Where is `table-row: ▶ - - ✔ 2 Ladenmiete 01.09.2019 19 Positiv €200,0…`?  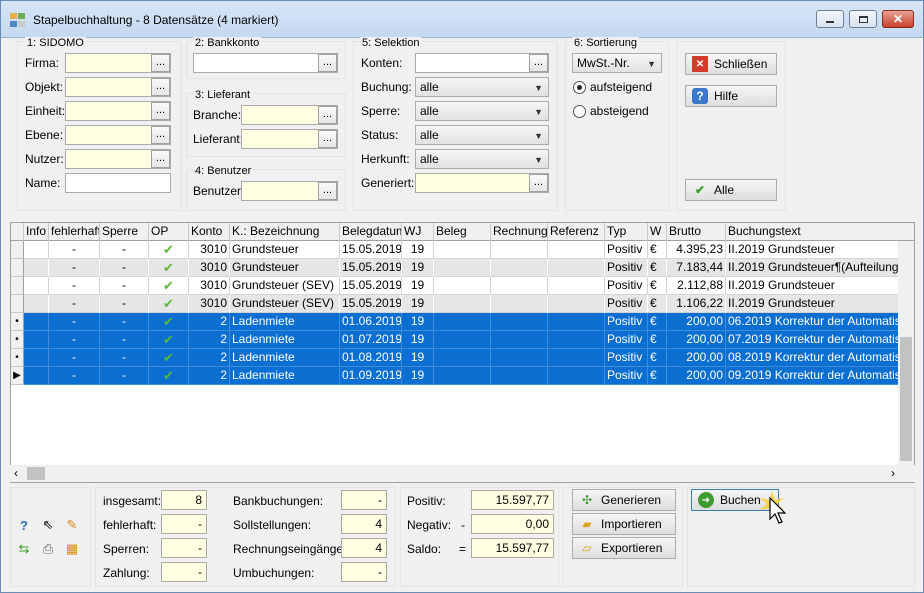
table-row: ▶ - - ✔ 2 Ladenmiete 01.09.2019 19 Positiv €200,0… is located at coordinates (462, 376).